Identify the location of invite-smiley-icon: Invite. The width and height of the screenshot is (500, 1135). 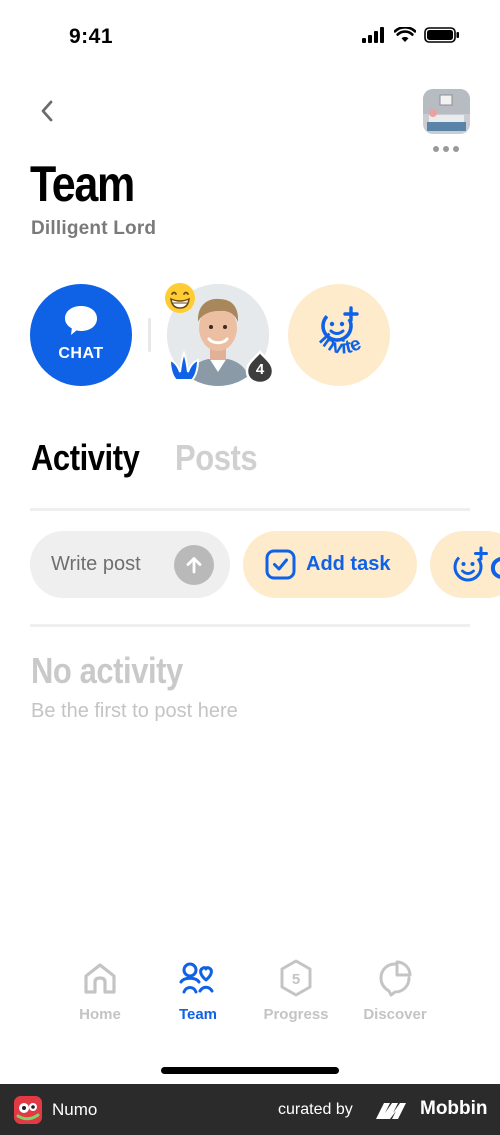
(340, 334).